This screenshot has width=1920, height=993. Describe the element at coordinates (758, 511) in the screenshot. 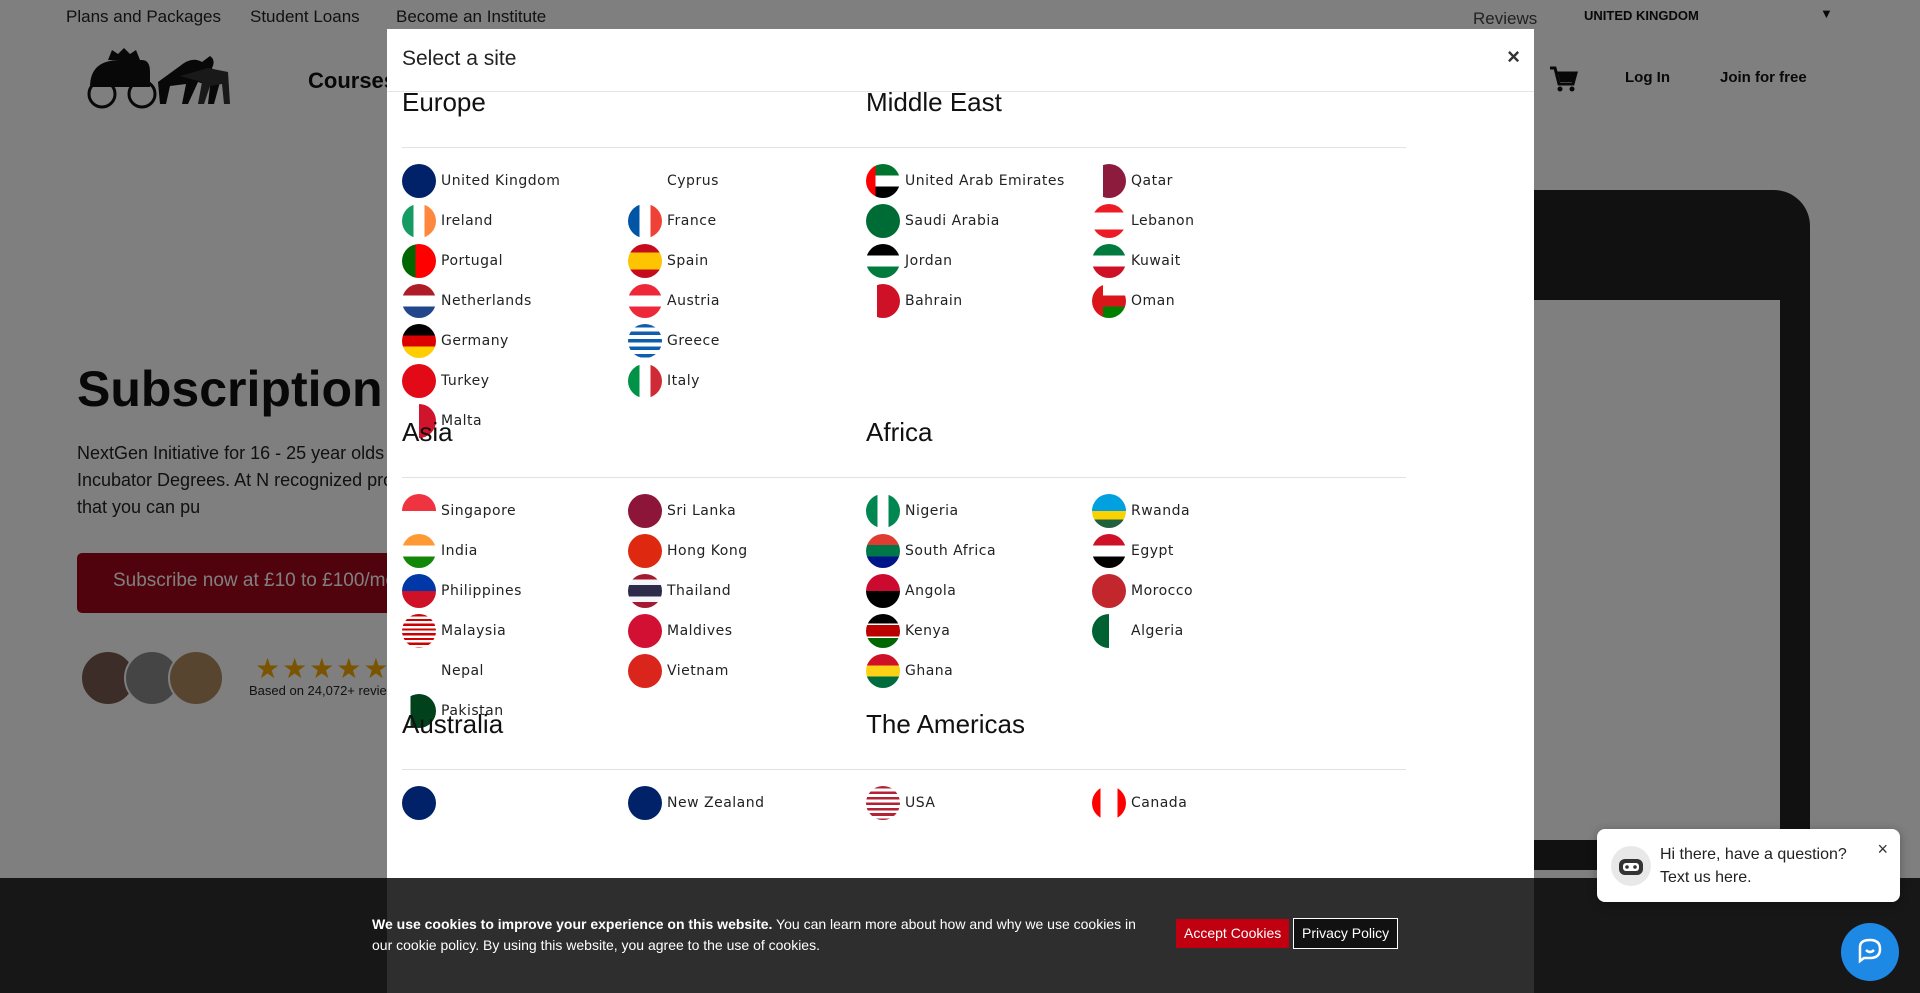

I see `site-item-sri-lanka: Sri Lanka` at that location.